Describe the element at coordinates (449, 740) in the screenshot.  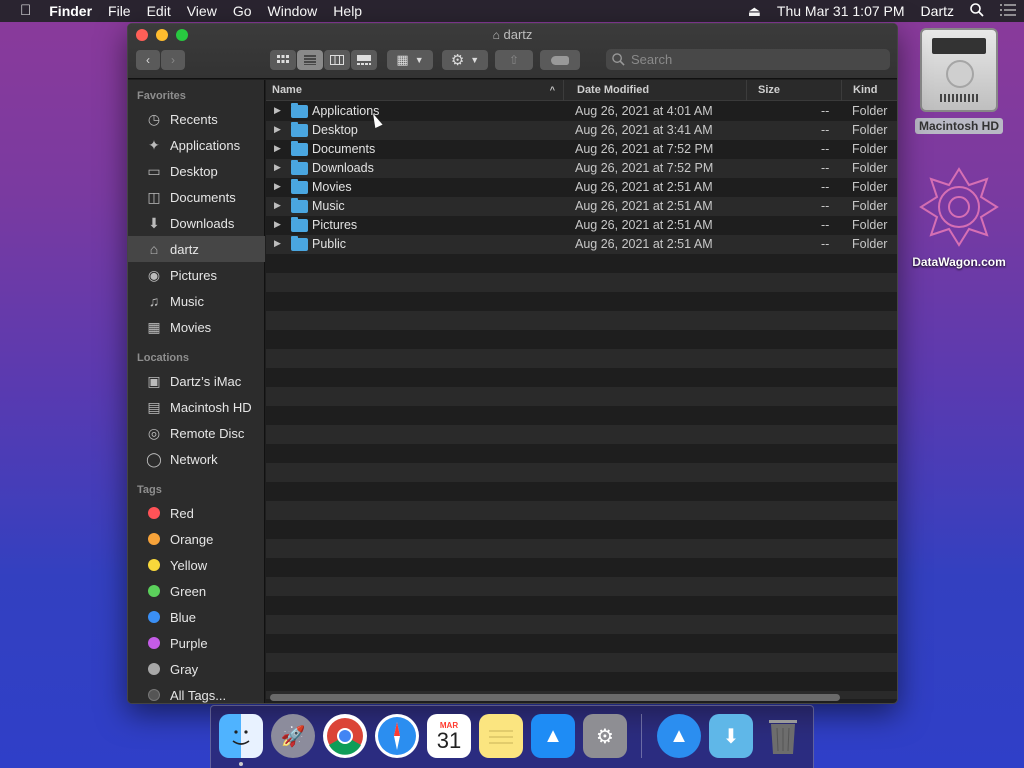
I see `calendar-day: 31` at that location.